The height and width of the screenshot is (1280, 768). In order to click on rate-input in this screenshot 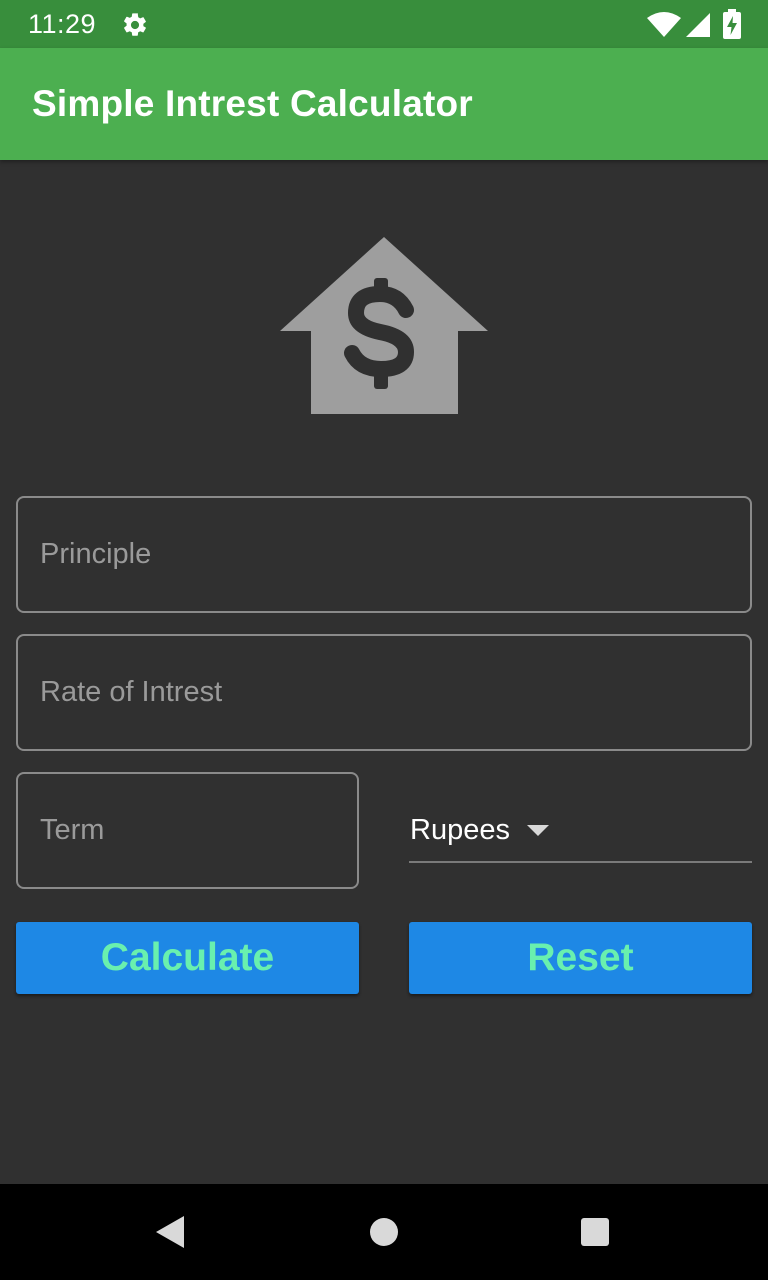, I will do `click(384, 692)`.